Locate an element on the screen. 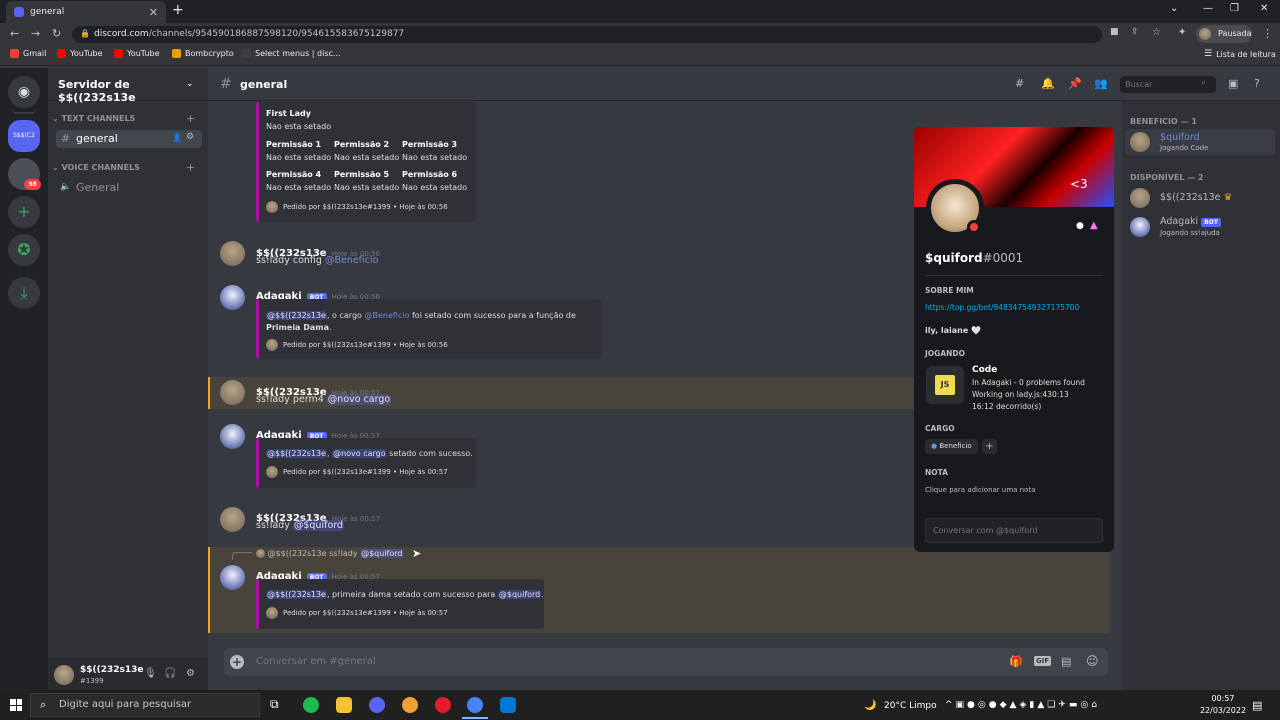 This screenshot has height=720, width=1280. member-name: $quiford is located at coordinates (1180, 137).